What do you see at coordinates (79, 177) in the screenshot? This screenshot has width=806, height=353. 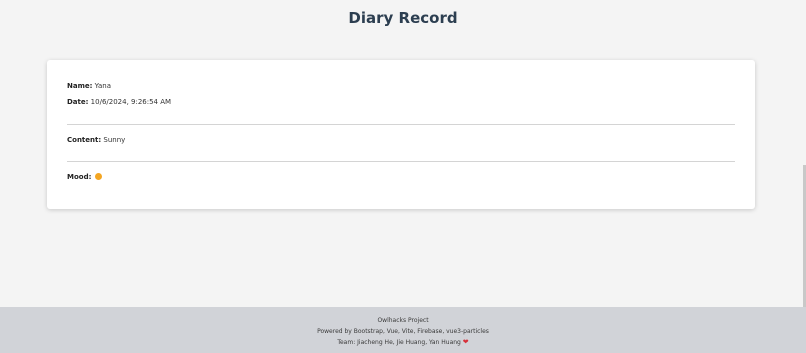 I see `mood-label: Mood:` at bounding box center [79, 177].